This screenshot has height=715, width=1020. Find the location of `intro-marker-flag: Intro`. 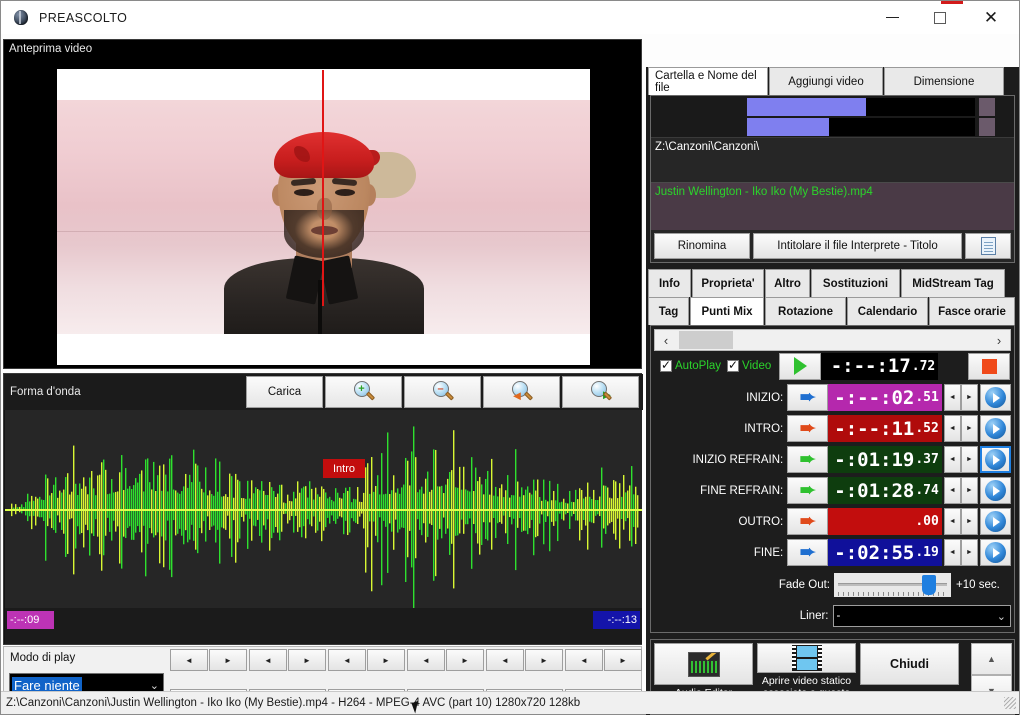

intro-marker-flag: Intro is located at coordinates (344, 468).